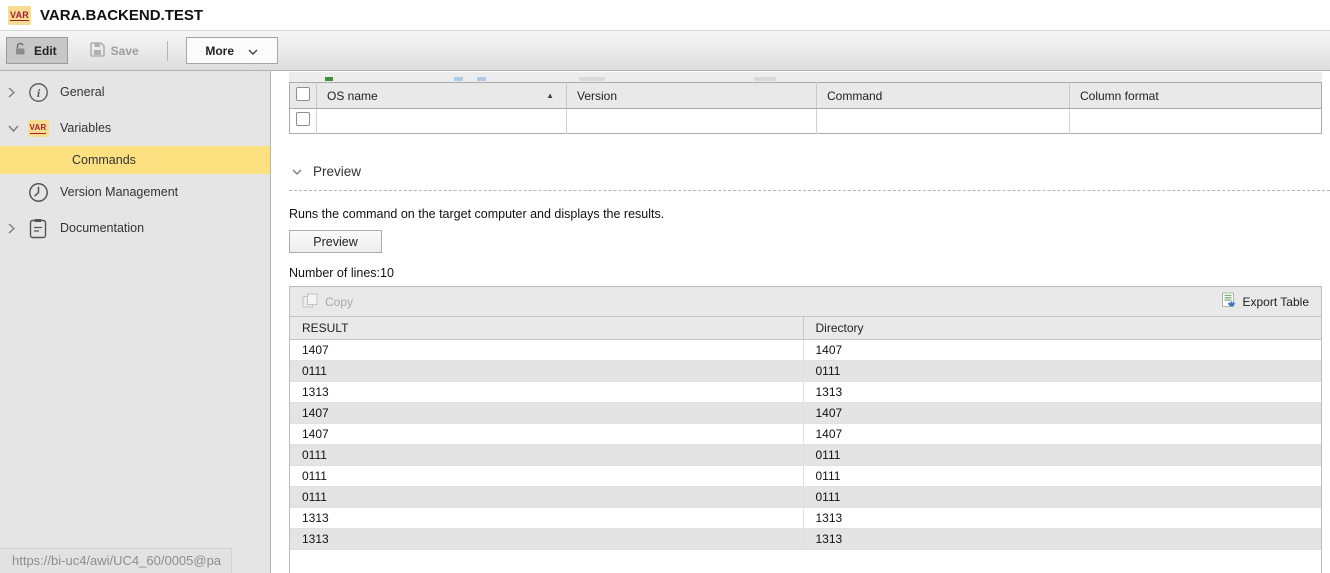 Image resolution: width=1330 pixels, height=573 pixels. I want to click on column-header-command: Command, so click(943, 95).